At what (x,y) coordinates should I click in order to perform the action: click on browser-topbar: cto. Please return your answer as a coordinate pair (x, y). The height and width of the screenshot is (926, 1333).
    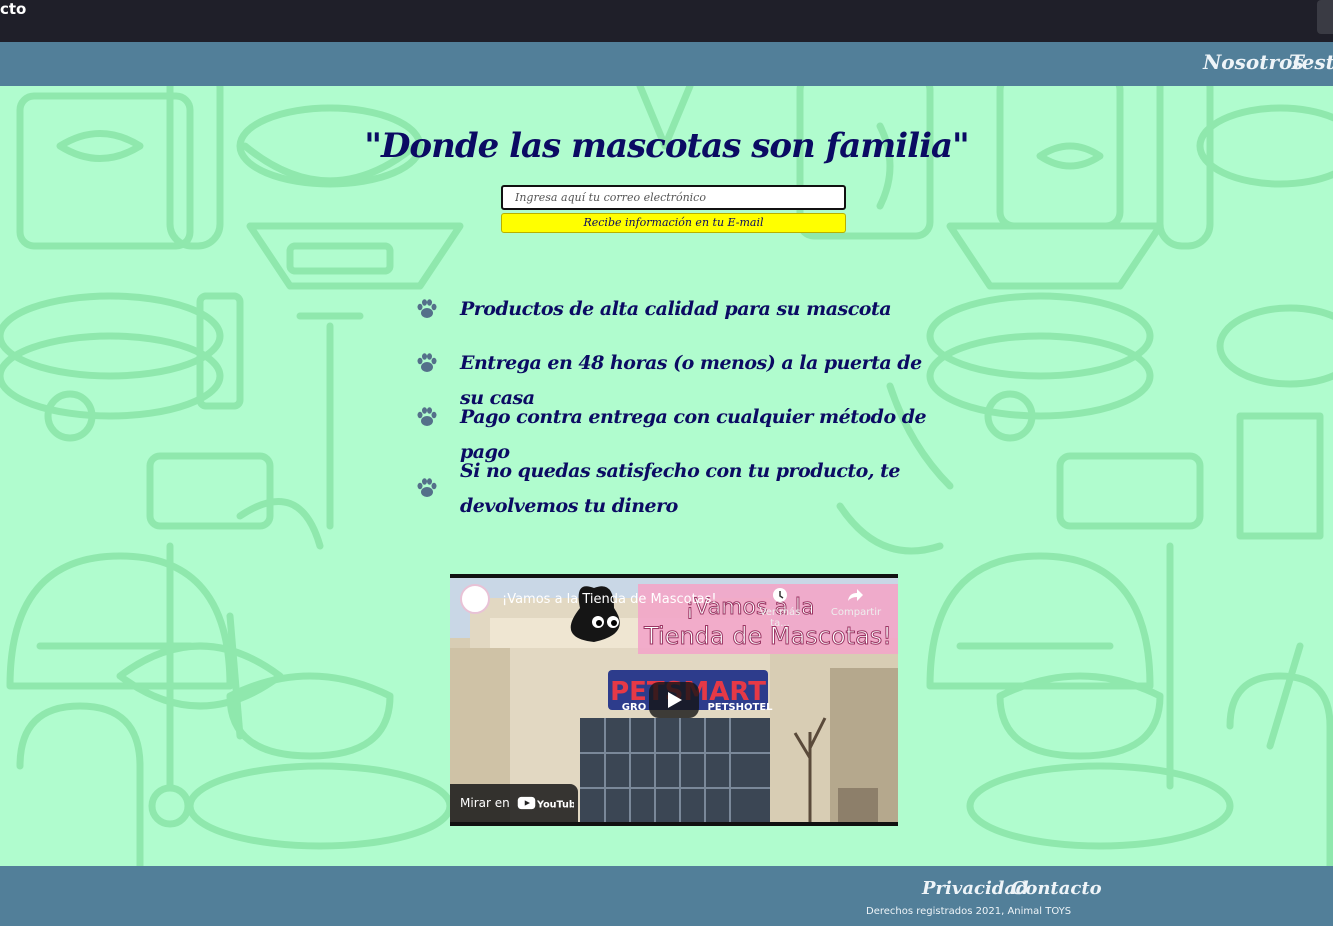
    Looking at the image, I should click on (666, 21).